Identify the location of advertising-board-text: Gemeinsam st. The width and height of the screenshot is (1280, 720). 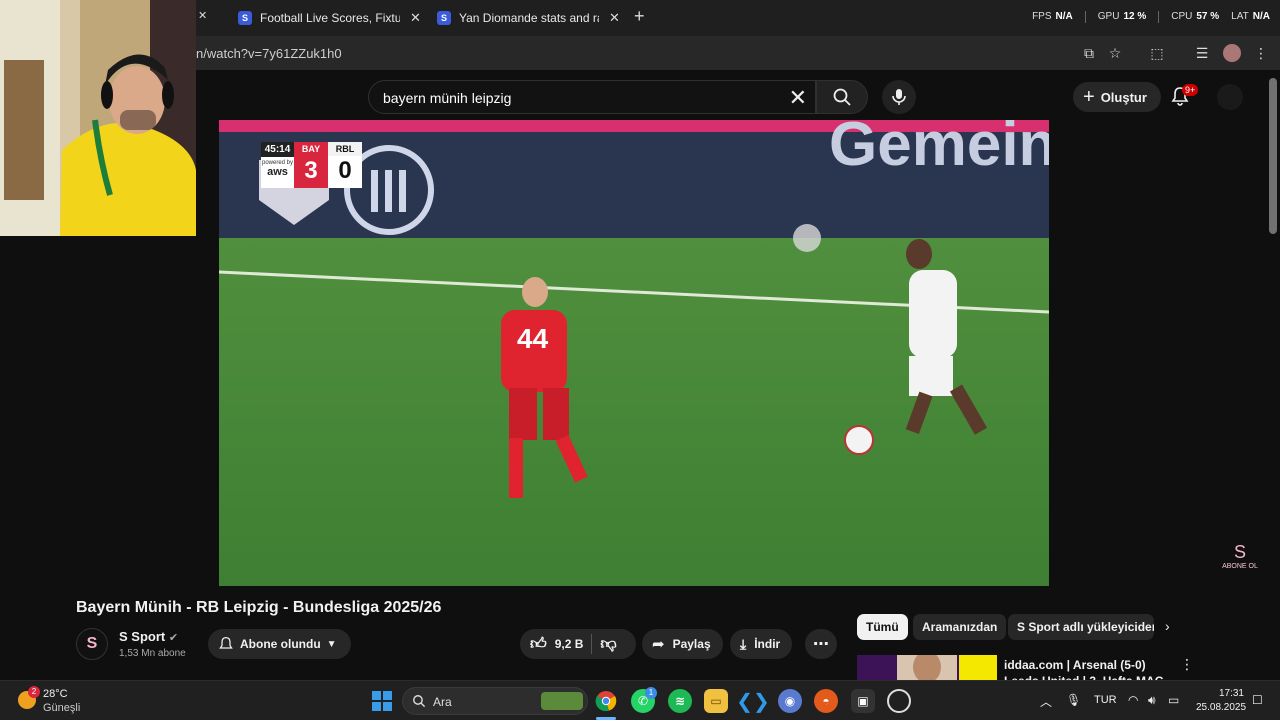
(939, 149).